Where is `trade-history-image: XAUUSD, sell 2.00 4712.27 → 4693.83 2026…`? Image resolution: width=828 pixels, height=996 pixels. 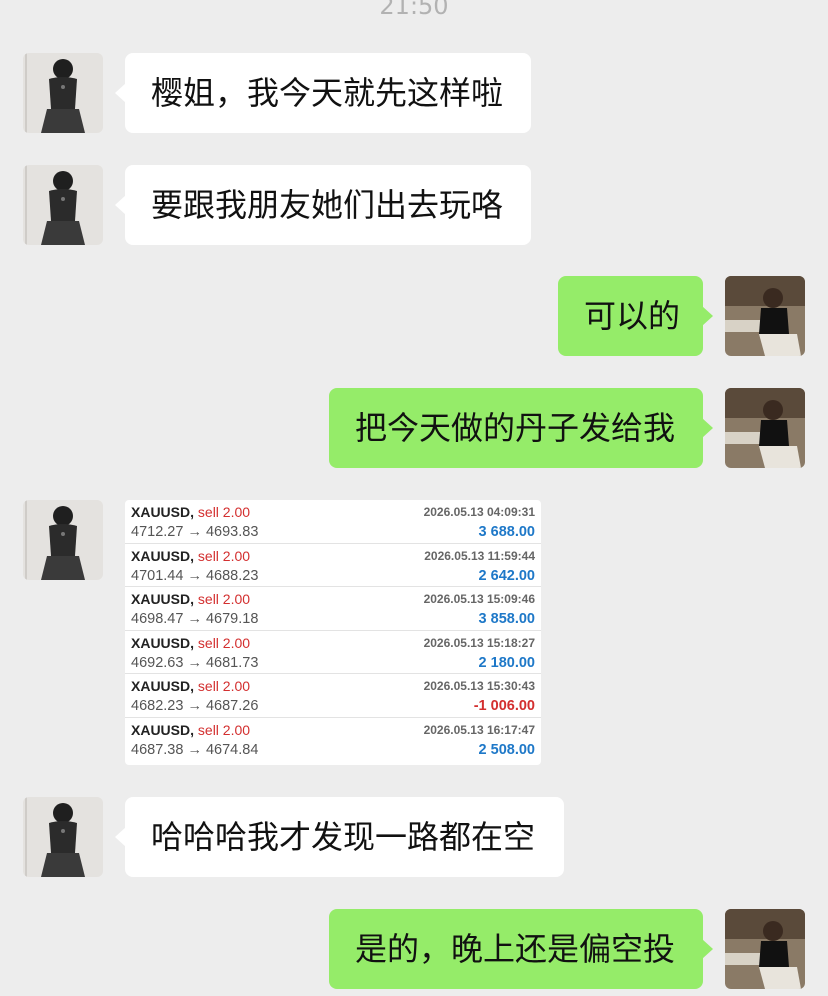
trade-history-image: XAUUSD, sell 2.00 4712.27 → 4693.83 2026… is located at coordinates (333, 632).